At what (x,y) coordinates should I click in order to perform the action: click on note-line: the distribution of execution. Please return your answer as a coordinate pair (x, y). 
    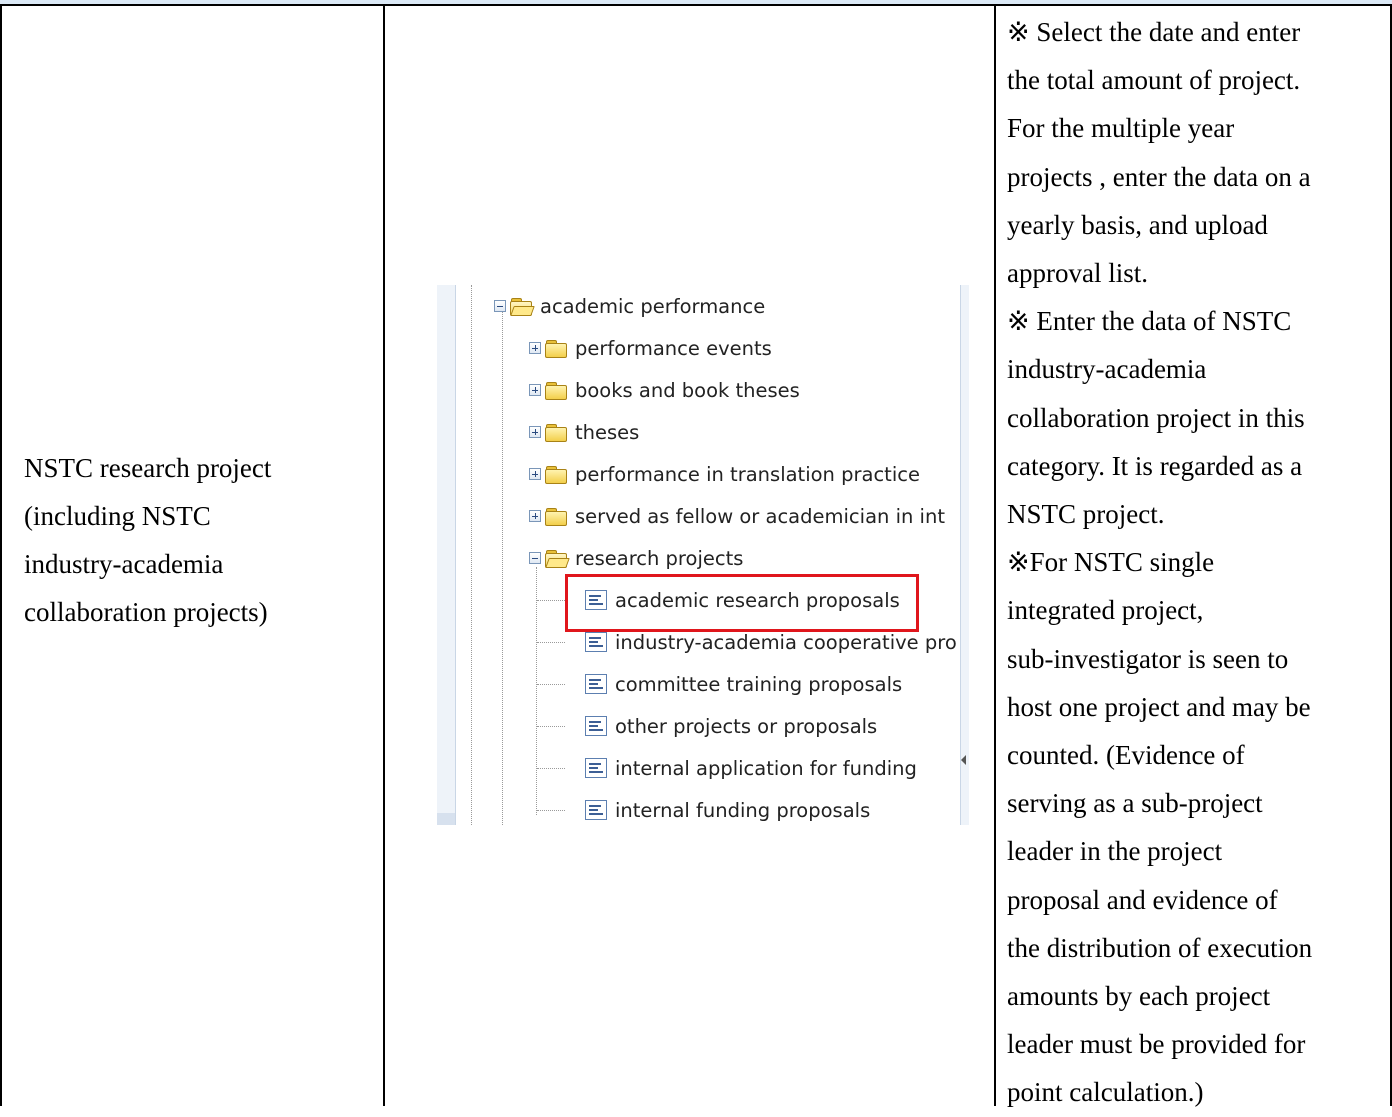
    Looking at the image, I should click on (1160, 947).